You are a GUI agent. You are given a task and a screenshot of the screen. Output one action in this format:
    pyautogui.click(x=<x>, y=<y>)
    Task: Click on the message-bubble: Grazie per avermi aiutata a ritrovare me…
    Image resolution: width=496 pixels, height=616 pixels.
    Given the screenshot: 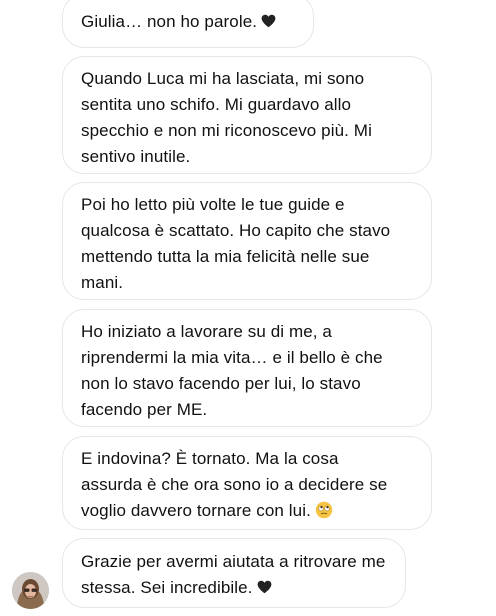 What is the action you would take?
    pyautogui.click(x=234, y=573)
    